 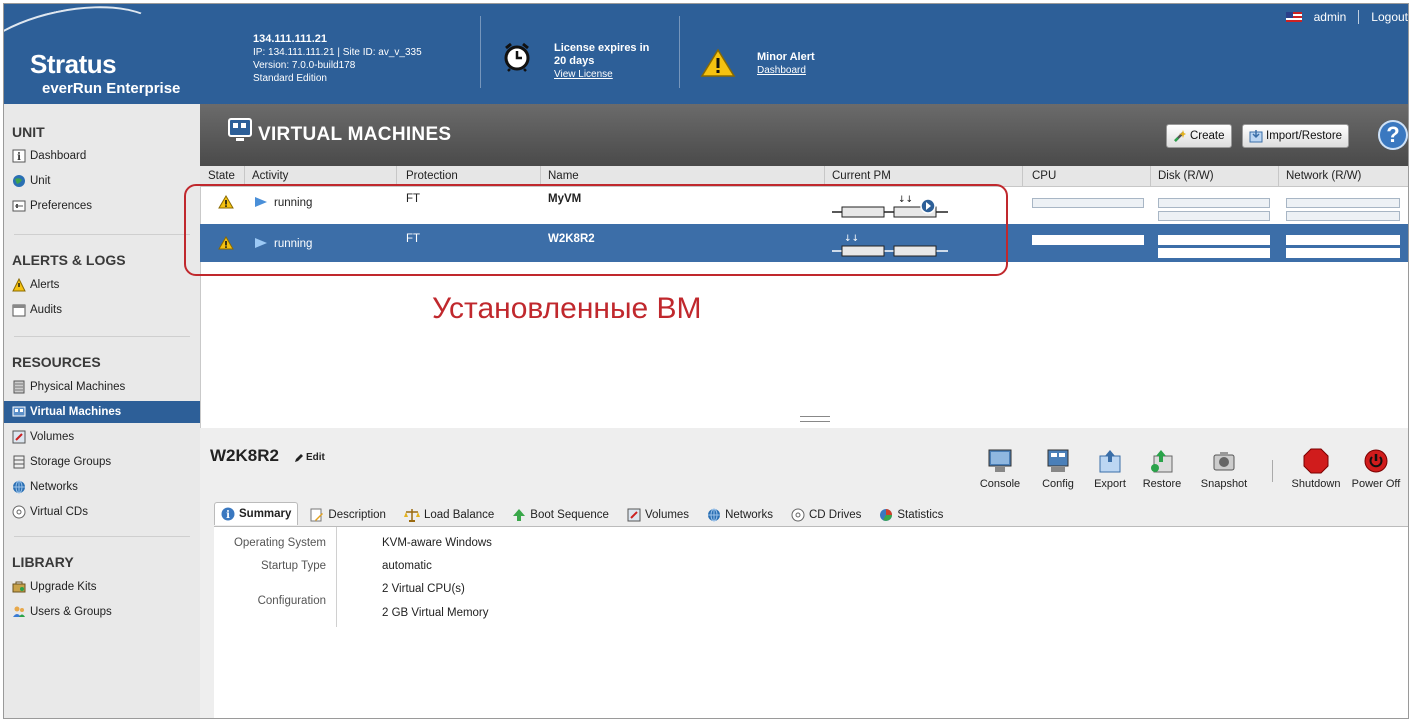 What do you see at coordinates (1330, 17) in the screenshot?
I see `user-name: admin` at bounding box center [1330, 17].